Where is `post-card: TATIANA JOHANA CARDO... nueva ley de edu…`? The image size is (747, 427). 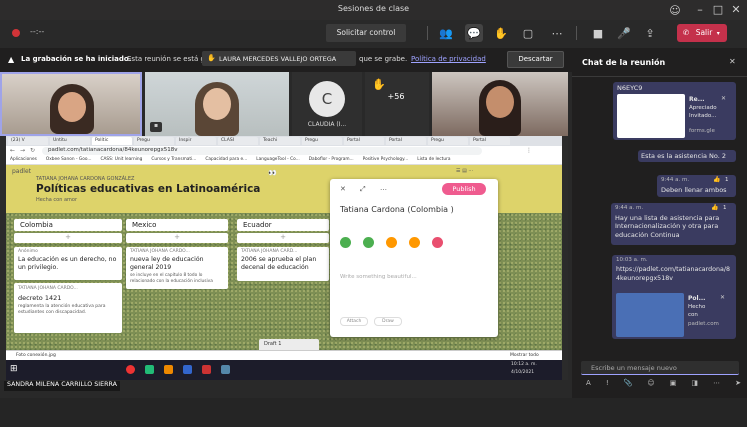
post-card: TATIANA JOHANA CARDO... nueva ley de edu… is located at coordinates (177, 268).